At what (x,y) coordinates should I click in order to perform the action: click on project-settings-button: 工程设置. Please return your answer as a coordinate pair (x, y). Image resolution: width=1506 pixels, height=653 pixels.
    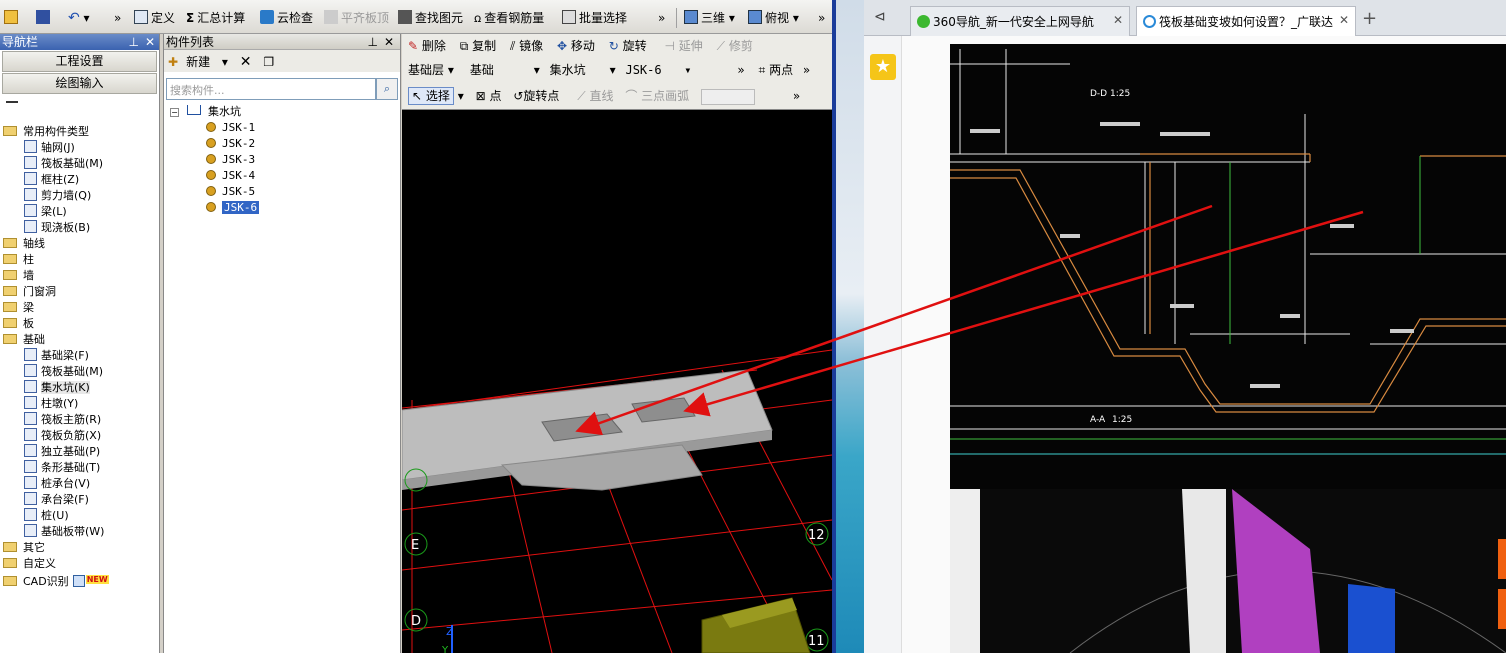
    Looking at the image, I should click on (79, 61).